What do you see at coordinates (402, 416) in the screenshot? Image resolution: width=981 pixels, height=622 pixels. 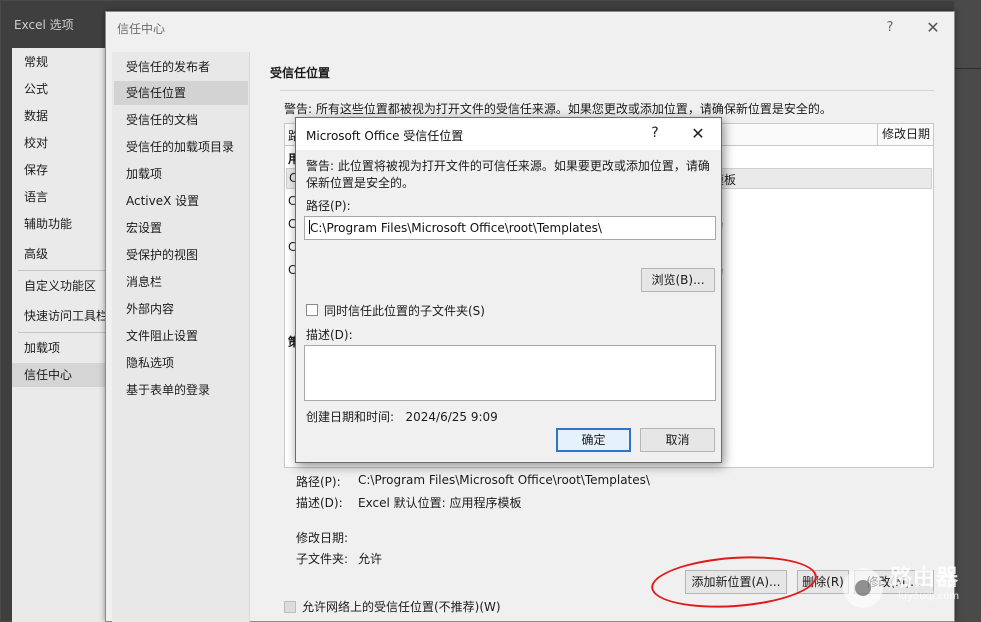 I see `created-datetime: 创建日期和时间: 2024/6/25 9:09` at bounding box center [402, 416].